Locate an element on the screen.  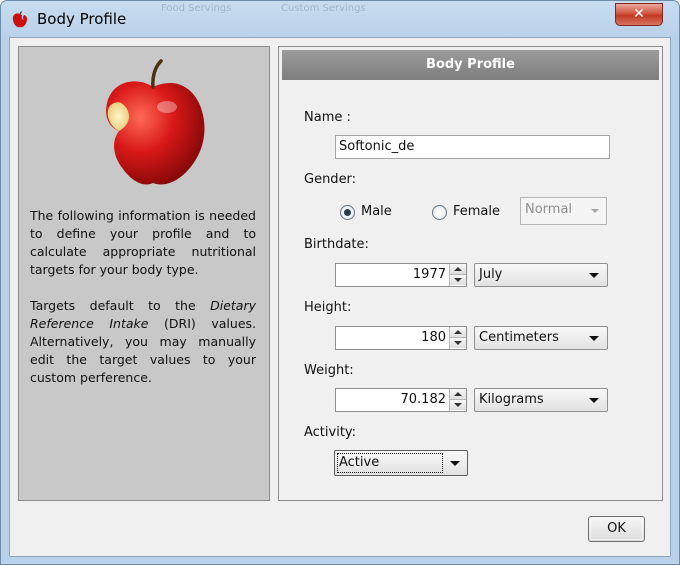
weight-value: 70.182 is located at coordinates (423, 399).